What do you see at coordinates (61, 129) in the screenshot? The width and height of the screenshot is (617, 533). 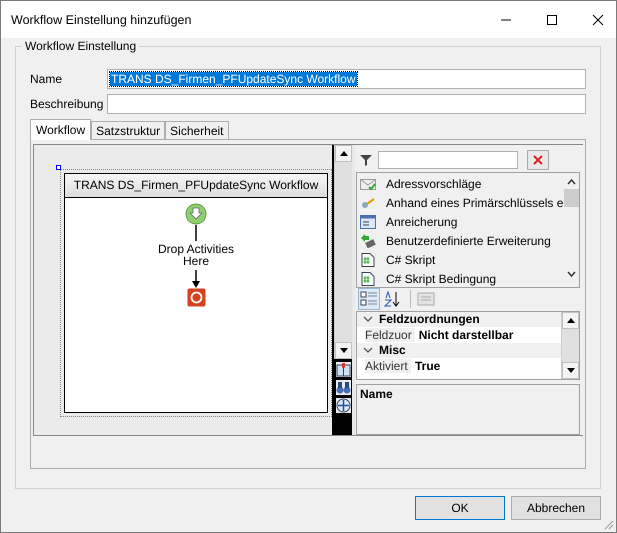 I see `tab: Workflow` at bounding box center [61, 129].